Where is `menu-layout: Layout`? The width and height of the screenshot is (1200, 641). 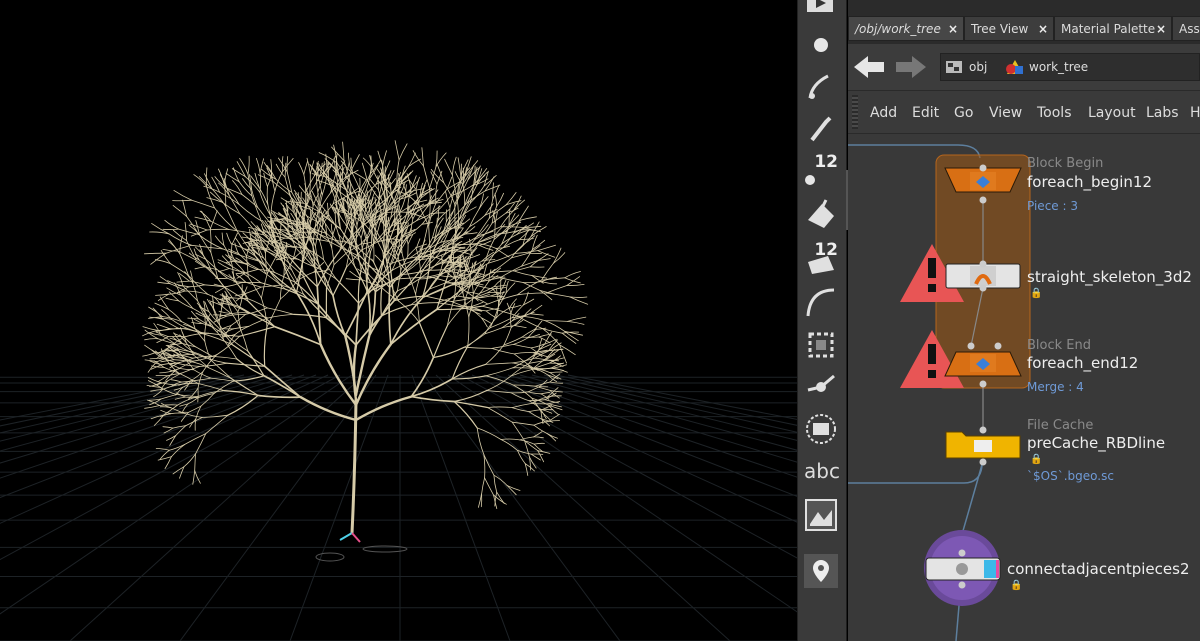
menu-layout: Layout is located at coordinates (1112, 113).